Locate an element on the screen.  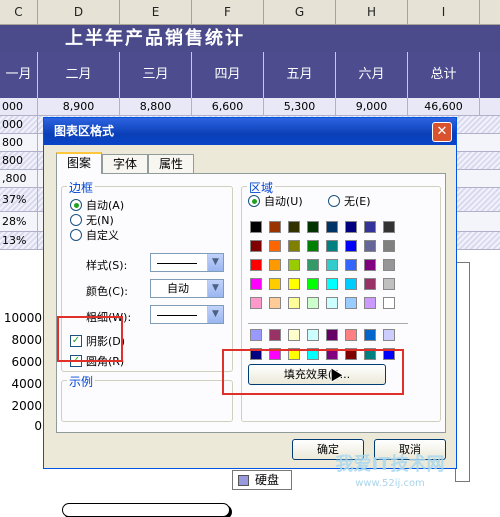
color-label: 颜色(C): is located at coordinates (107, 291).